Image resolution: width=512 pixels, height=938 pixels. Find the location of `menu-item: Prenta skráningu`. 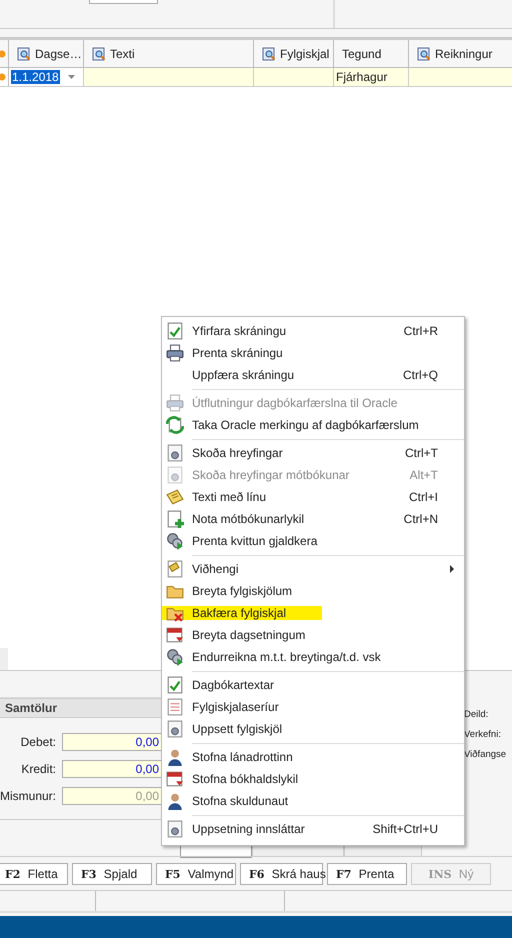

menu-item: Prenta skráningu is located at coordinates (313, 353).